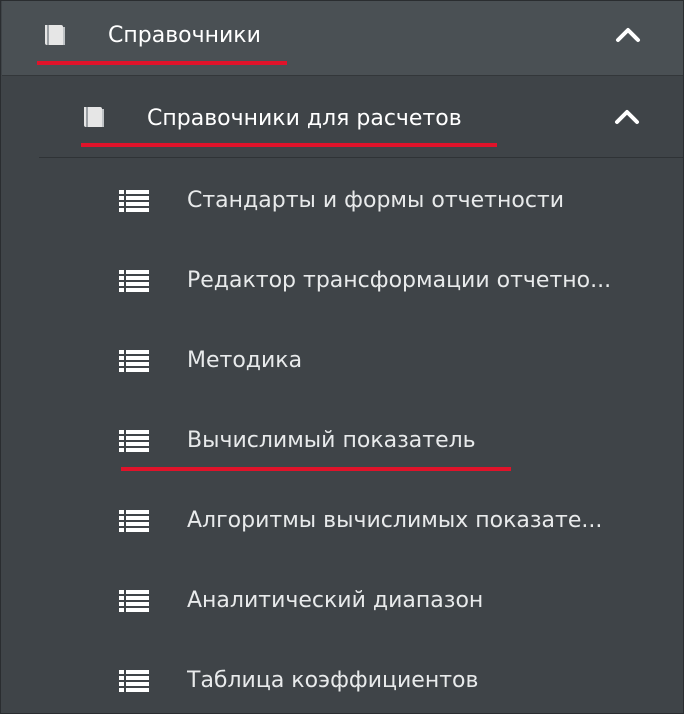 The image size is (684, 714). What do you see at coordinates (304, 118) in the screenshot?
I see `menu-group-label: Справочники для расчетов` at bounding box center [304, 118].